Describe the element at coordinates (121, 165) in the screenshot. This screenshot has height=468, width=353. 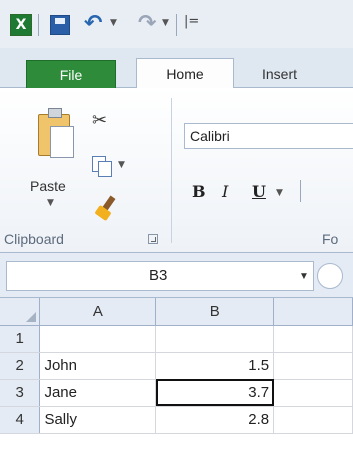
I see `copy-dropdown-icon: ▼` at that location.